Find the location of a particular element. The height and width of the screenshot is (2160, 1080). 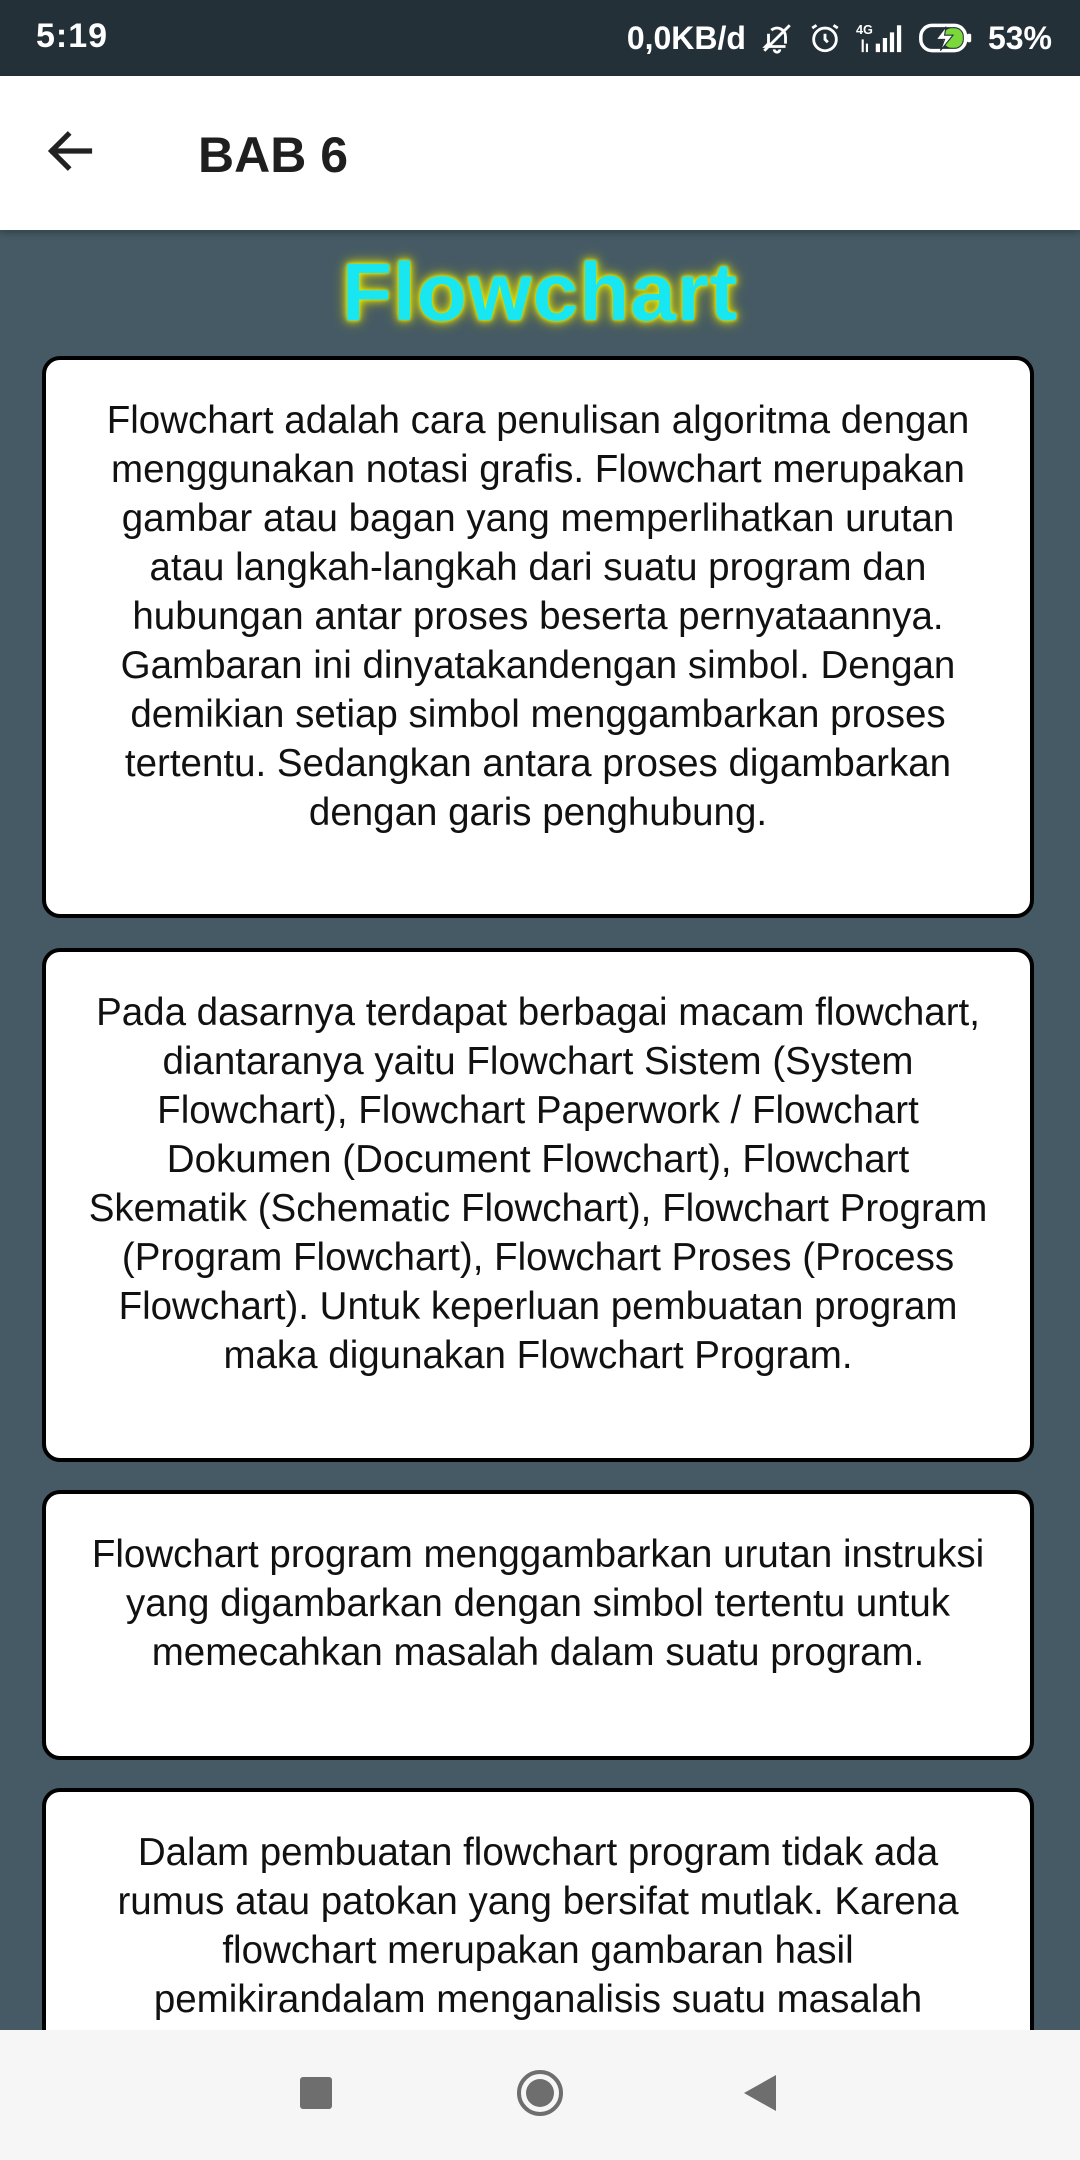

status-bar: 5:19 0,0KB/d 4G 53% is located at coordinates (540, 38).